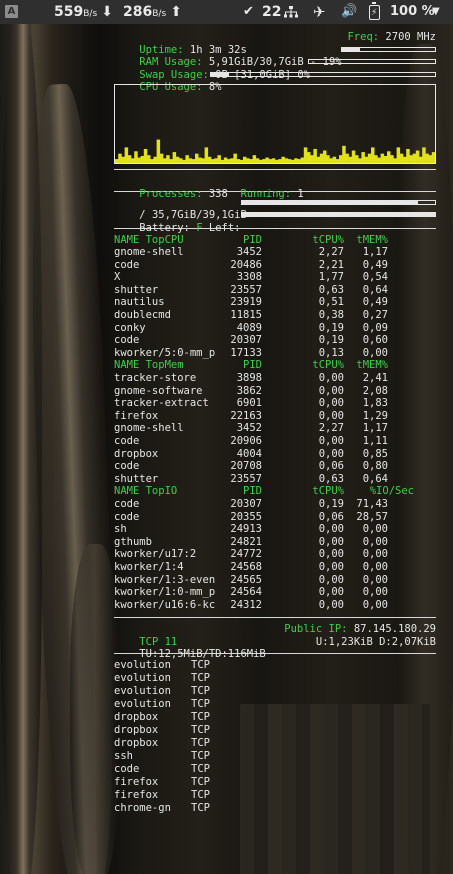 This screenshot has height=874, width=453. I want to click on process-name: gthumb, so click(133, 541).